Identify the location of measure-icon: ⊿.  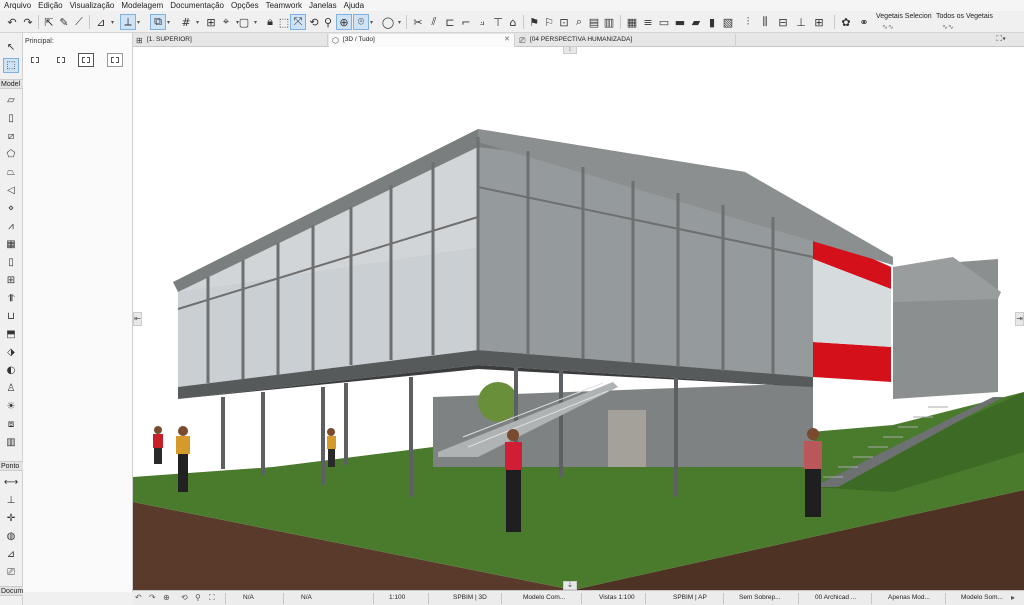
(103, 22).